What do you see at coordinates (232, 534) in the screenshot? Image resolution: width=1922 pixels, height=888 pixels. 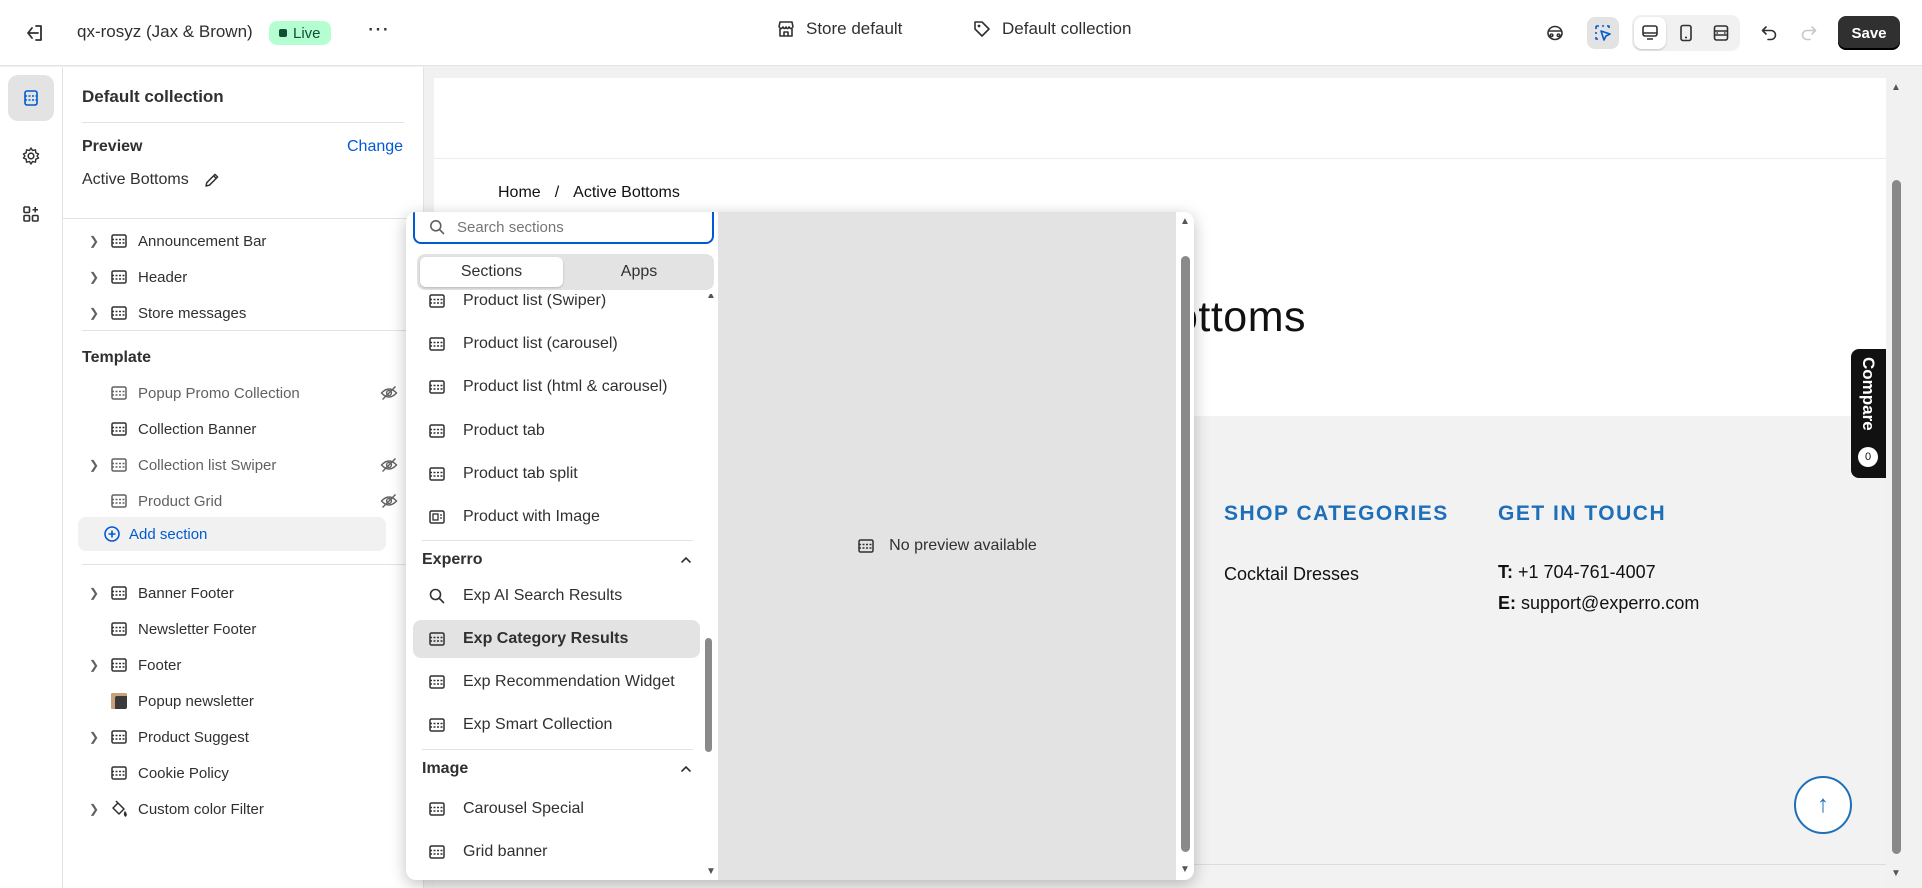 I see `add-section-button: Add section` at bounding box center [232, 534].